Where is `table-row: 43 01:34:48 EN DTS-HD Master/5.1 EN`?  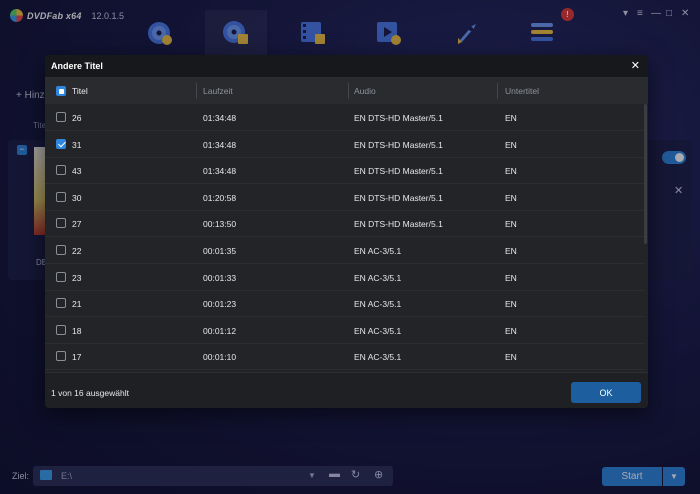 table-row: 43 01:34:48 EN DTS-HD Master/5.1 EN is located at coordinates (345, 171).